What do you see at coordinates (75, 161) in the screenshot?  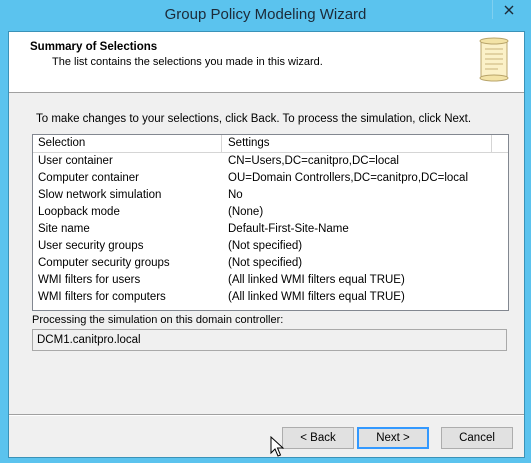 I see `selection-cell: User container` at bounding box center [75, 161].